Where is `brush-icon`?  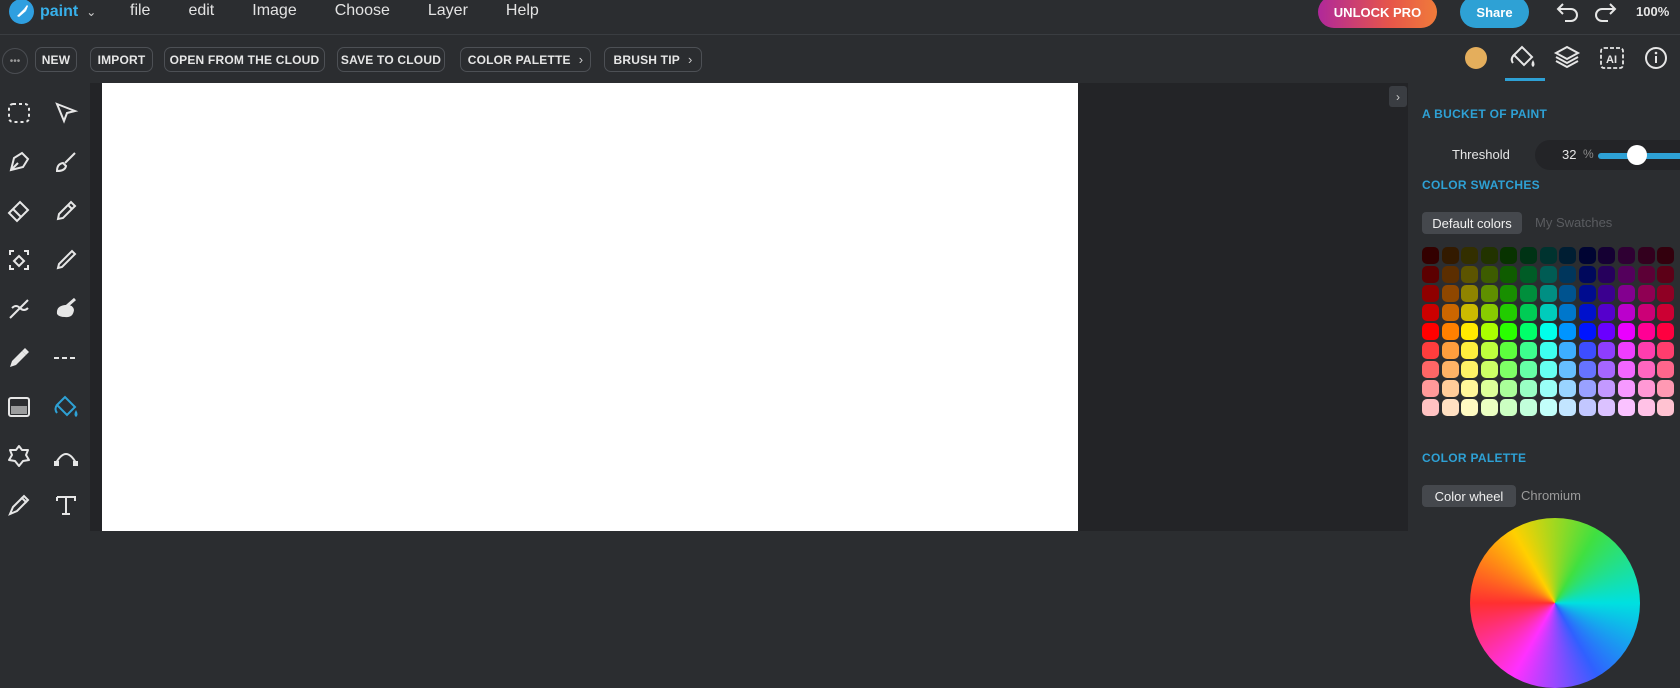
brush-icon is located at coordinates (66, 162).